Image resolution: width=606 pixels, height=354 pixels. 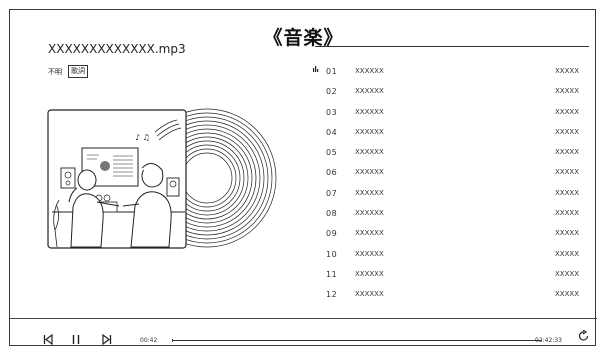 What do you see at coordinates (173, 340) in the screenshot?
I see `progress-fill` at bounding box center [173, 340].